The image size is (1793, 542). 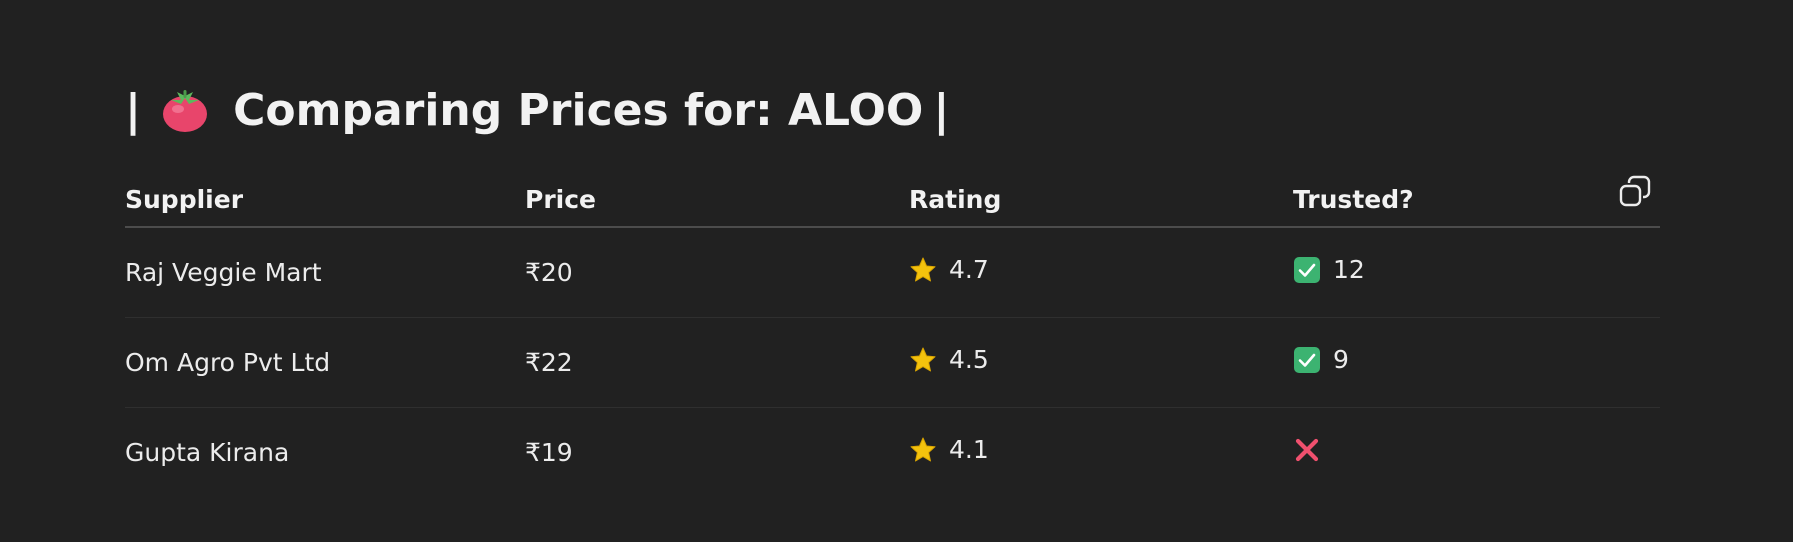 What do you see at coordinates (1349, 270) in the screenshot?
I see `trusted-value: 12` at bounding box center [1349, 270].